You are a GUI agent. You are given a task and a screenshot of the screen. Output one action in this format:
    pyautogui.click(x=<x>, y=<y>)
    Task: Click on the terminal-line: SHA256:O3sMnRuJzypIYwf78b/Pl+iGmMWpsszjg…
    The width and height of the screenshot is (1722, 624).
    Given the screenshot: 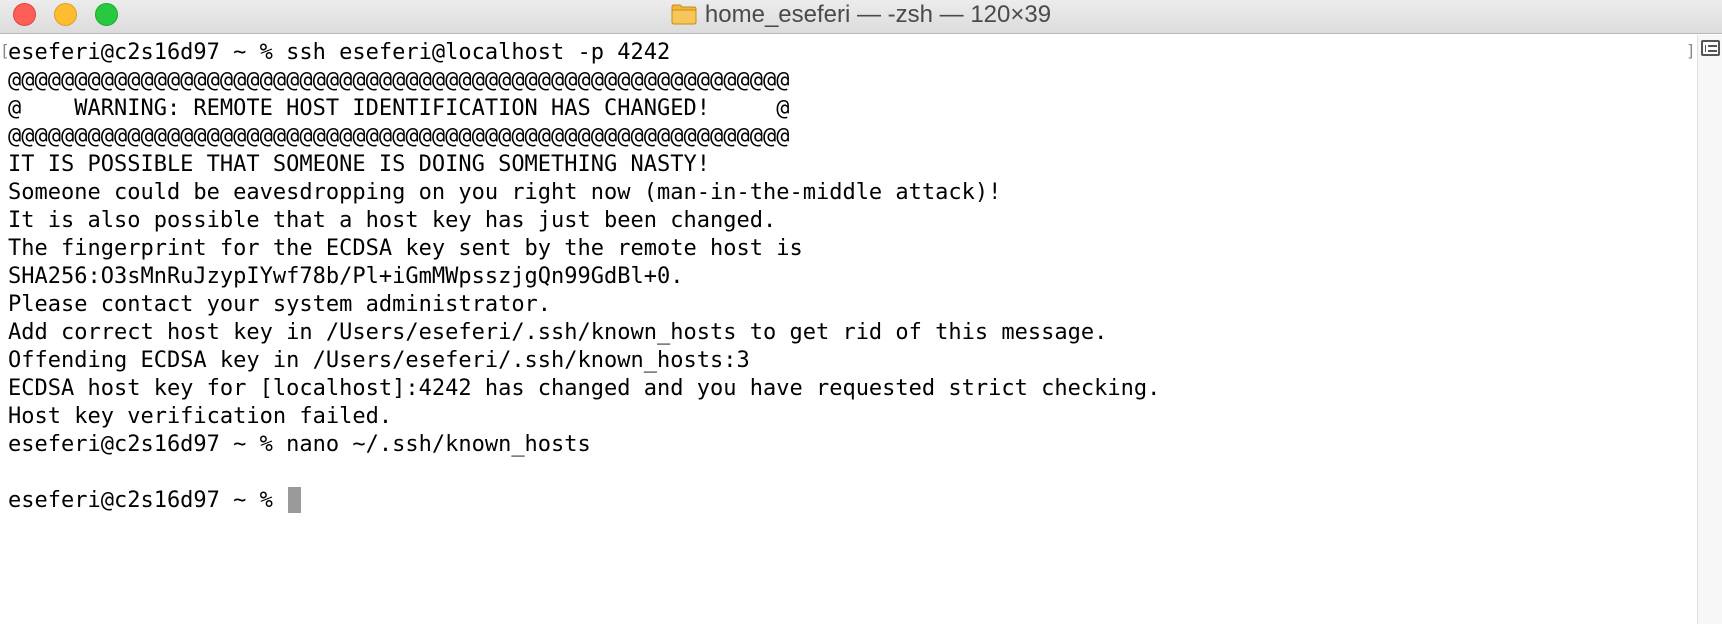 What is the action you would take?
    pyautogui.click(x=346, y=276)
    